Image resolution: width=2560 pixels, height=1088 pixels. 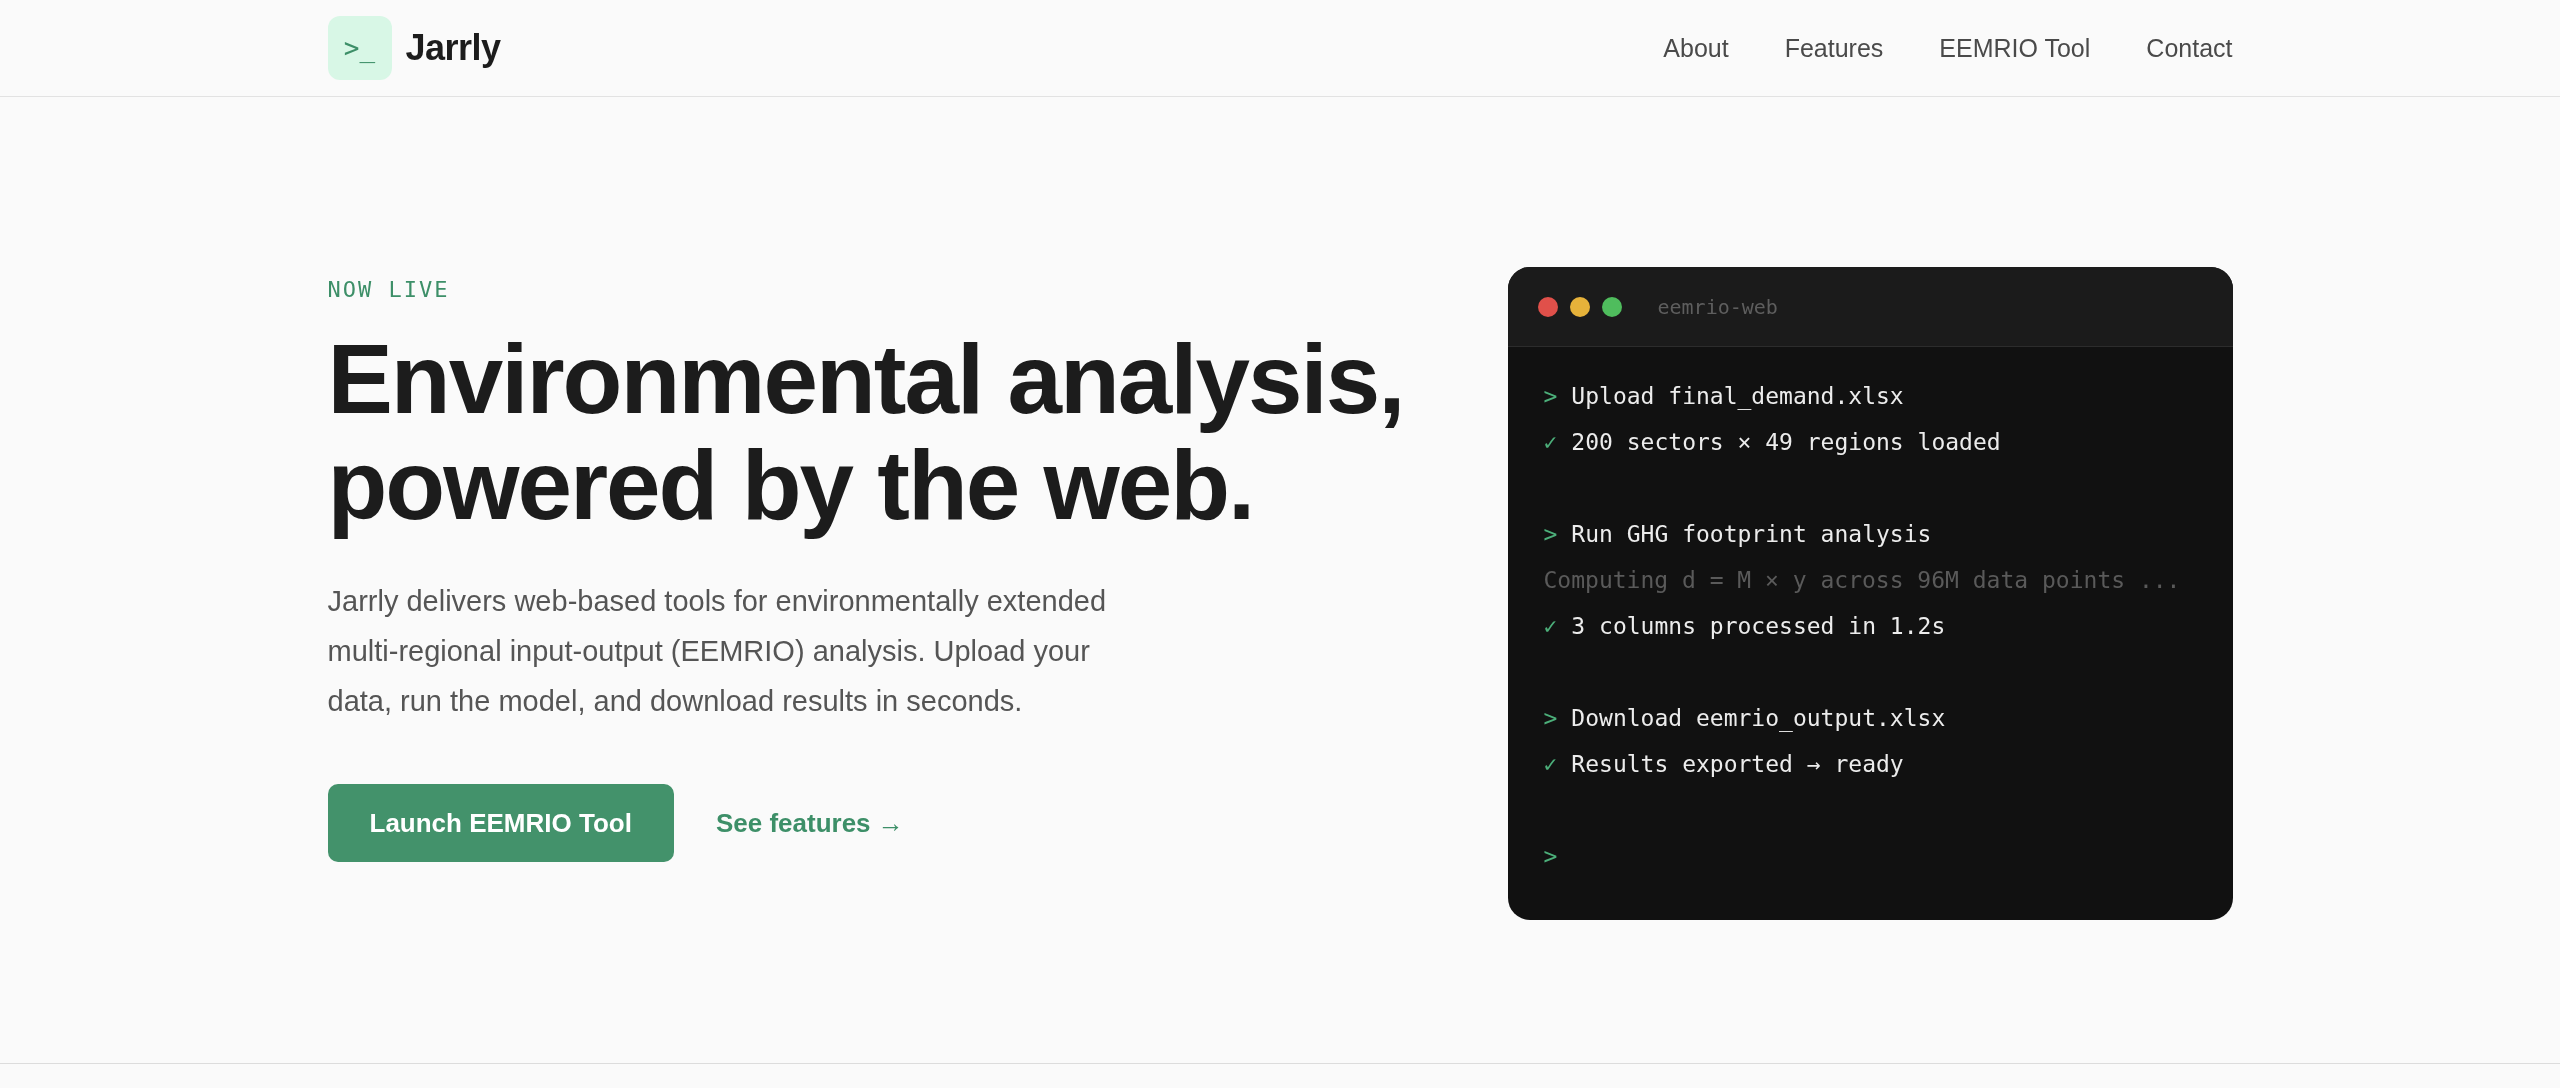 I want to click on nav-link: EEMRIO Tool, so click(x=2015, y=48).